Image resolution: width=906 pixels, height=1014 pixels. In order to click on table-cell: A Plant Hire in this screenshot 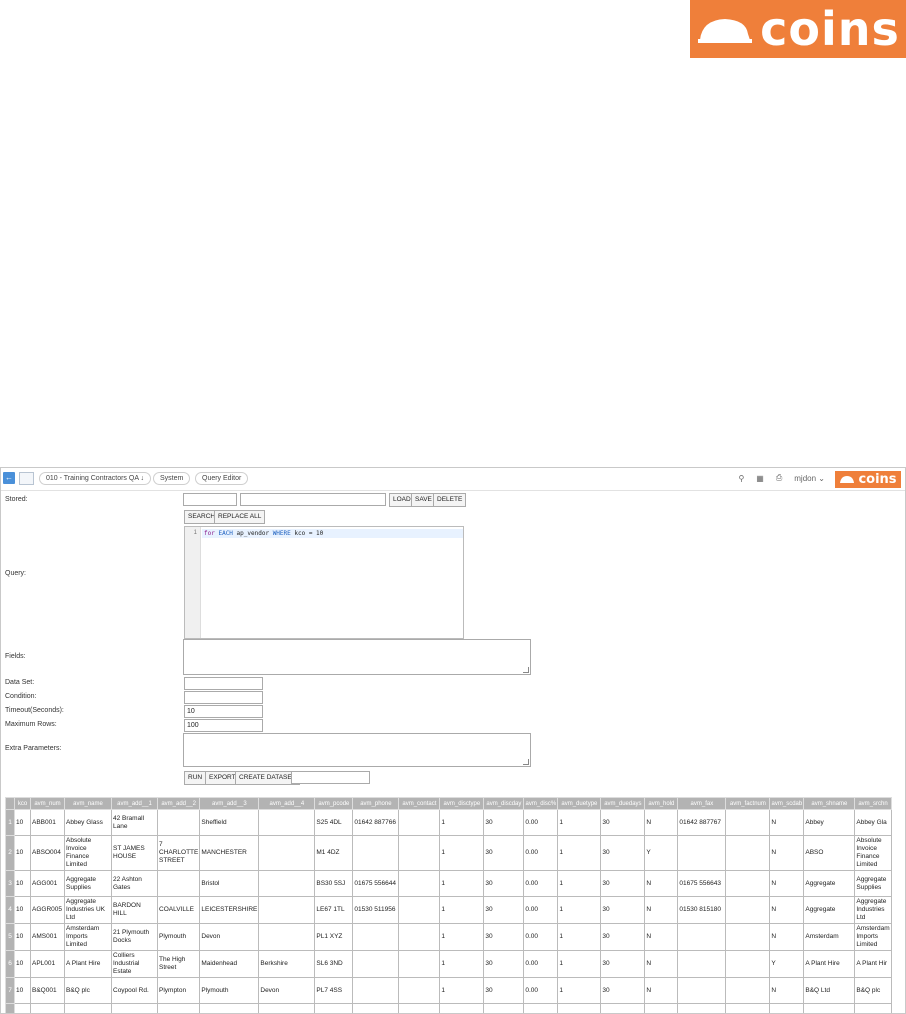, I will do `click(88, 964)`.